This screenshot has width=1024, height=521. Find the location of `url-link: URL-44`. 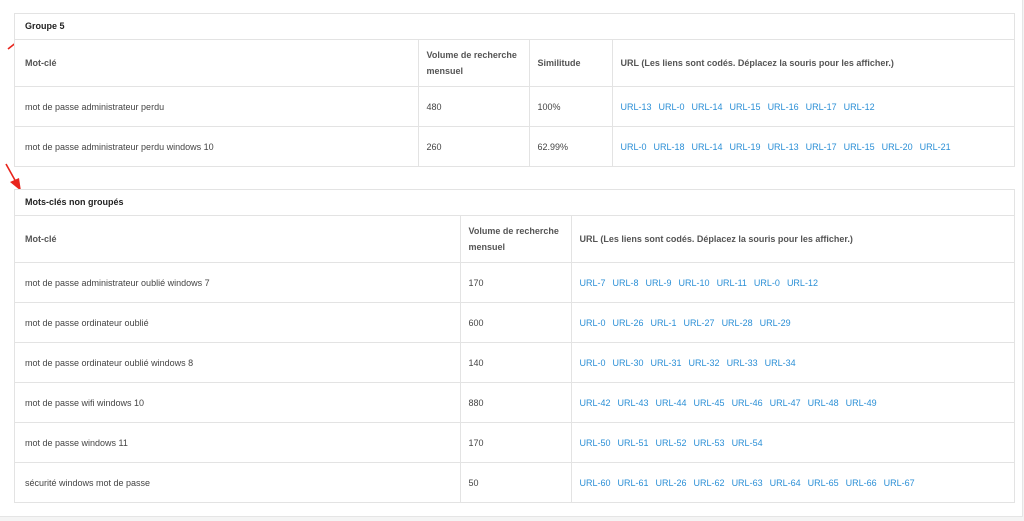

url-link: URL-44 is located at coordinates (671, 403).